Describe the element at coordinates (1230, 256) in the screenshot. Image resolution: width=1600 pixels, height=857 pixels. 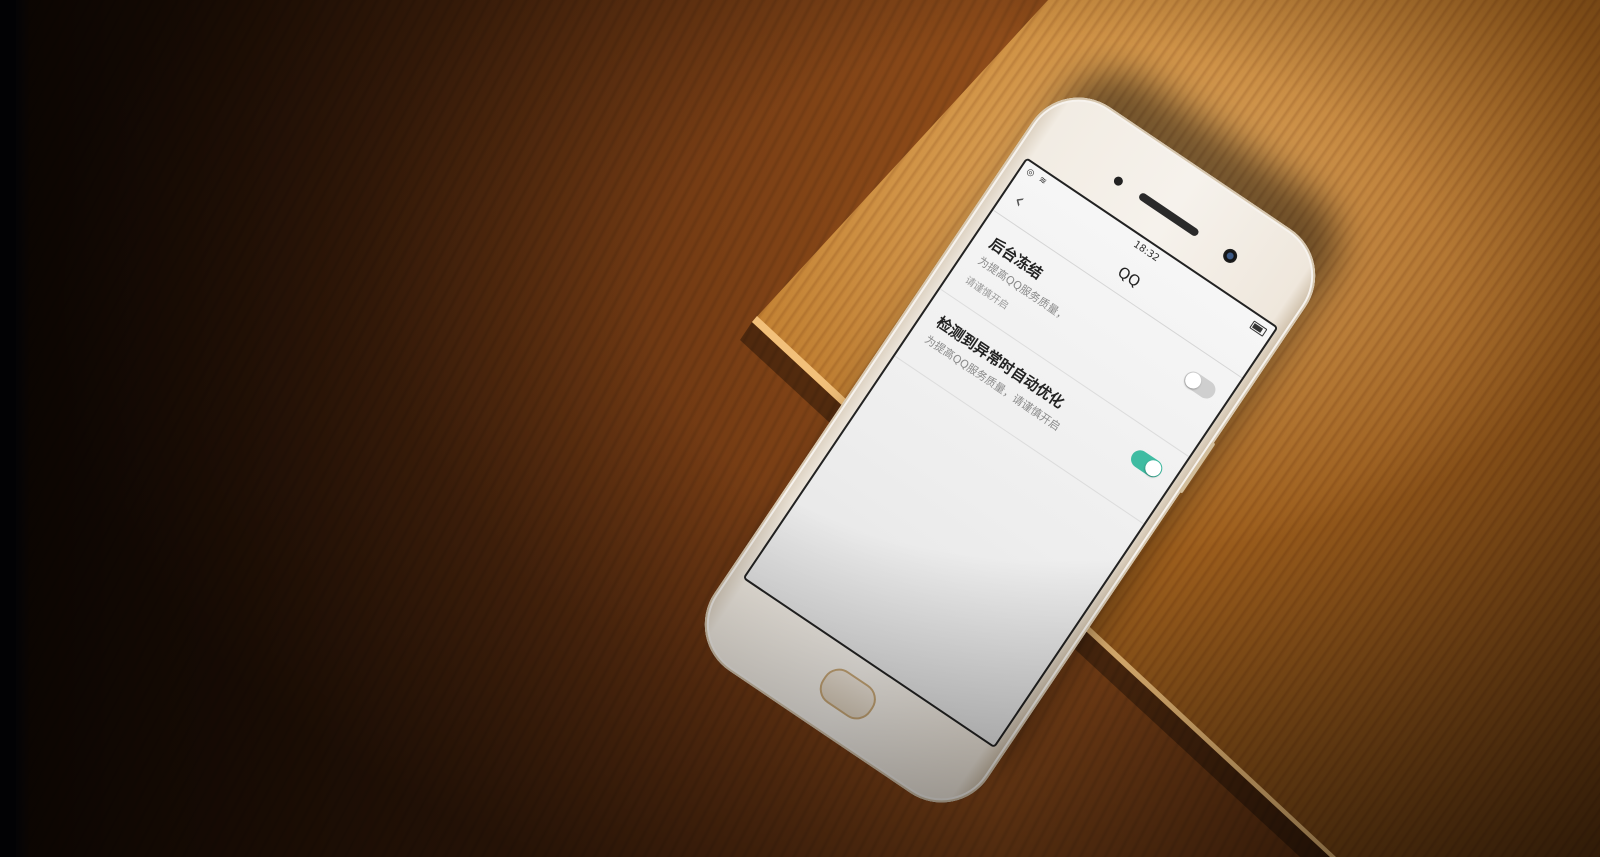
I see `front-camera-icon` at that location.